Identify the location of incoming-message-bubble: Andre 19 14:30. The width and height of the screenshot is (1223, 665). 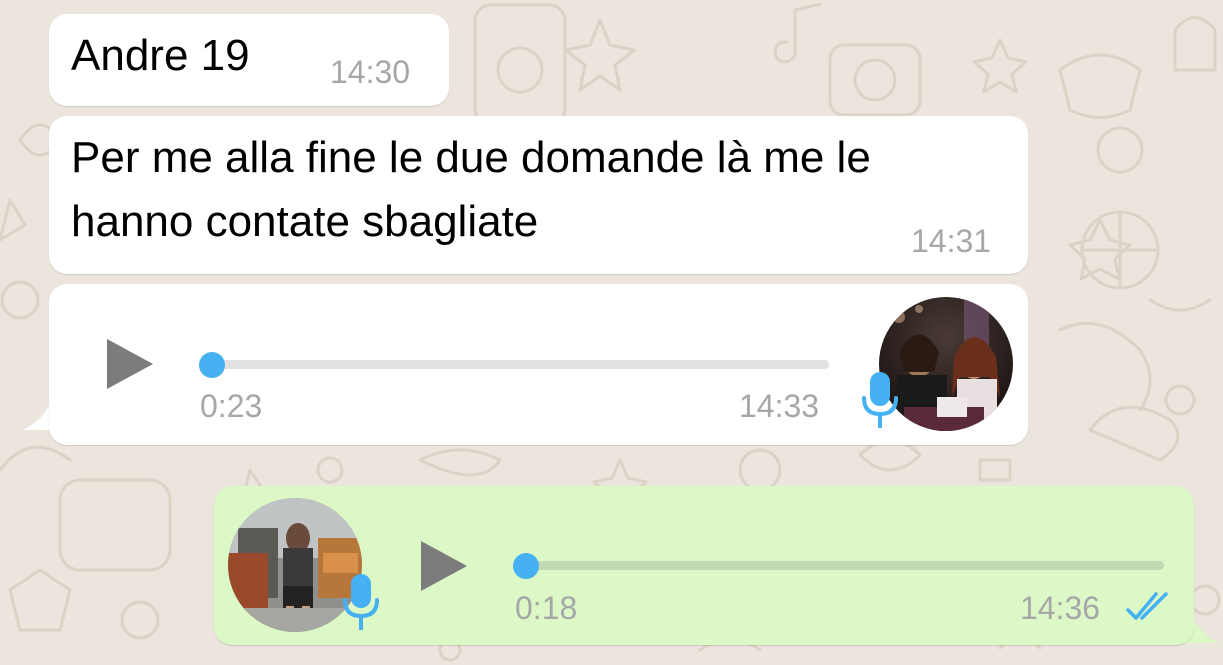
(249, 60).